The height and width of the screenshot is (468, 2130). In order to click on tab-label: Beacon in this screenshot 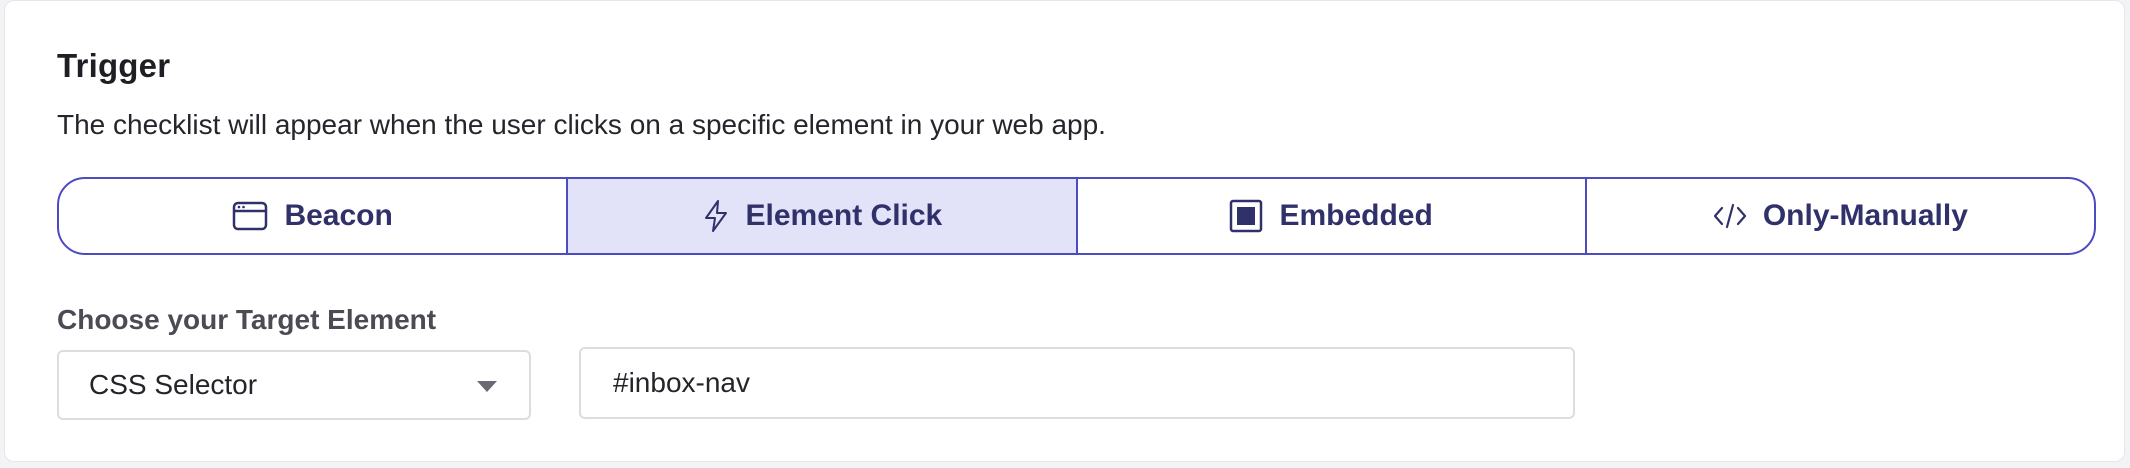, I will do `click(338, 215)`.